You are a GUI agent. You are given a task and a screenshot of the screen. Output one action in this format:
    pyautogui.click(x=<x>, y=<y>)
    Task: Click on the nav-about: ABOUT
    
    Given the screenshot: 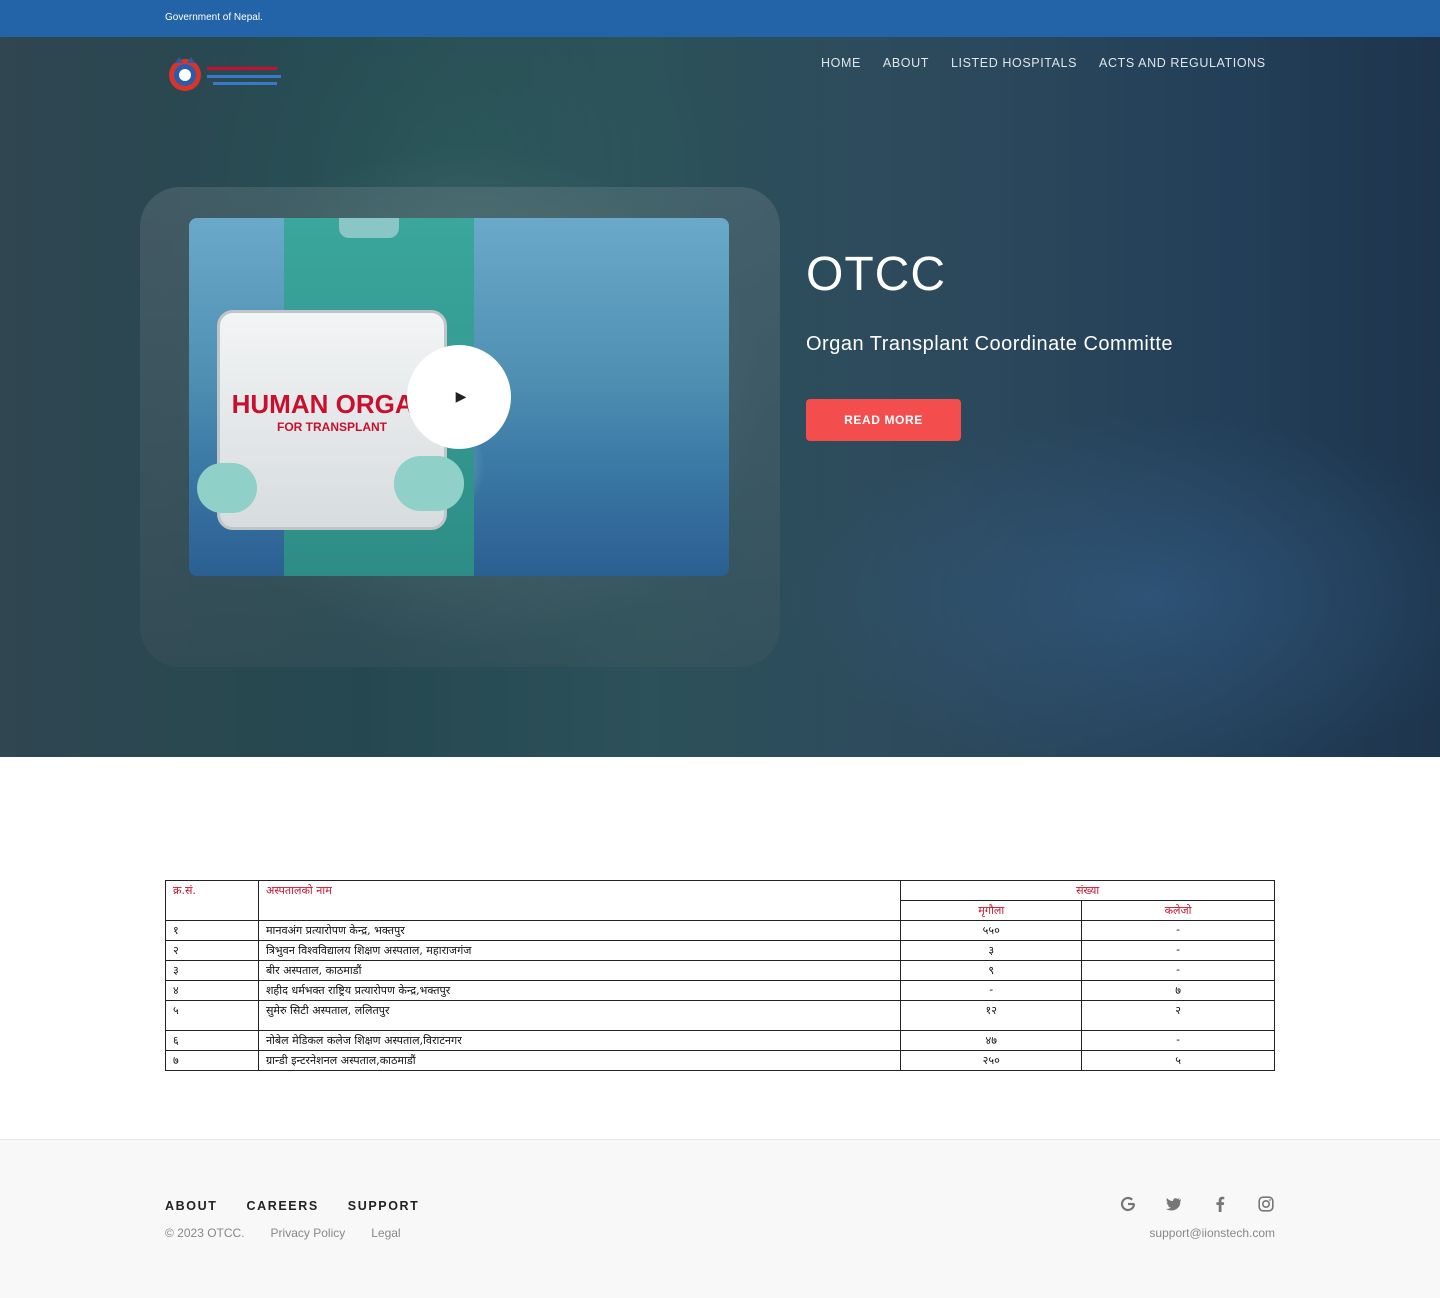 What is the action you would take?
    pyautogui.click(x=906, y=63)
    